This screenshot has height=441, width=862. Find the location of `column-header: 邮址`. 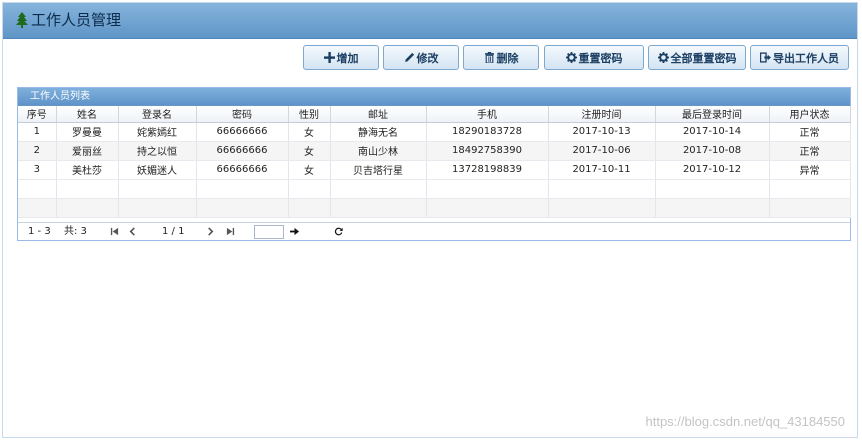

column-header: 邮址 is located at coordinates (378, 114).